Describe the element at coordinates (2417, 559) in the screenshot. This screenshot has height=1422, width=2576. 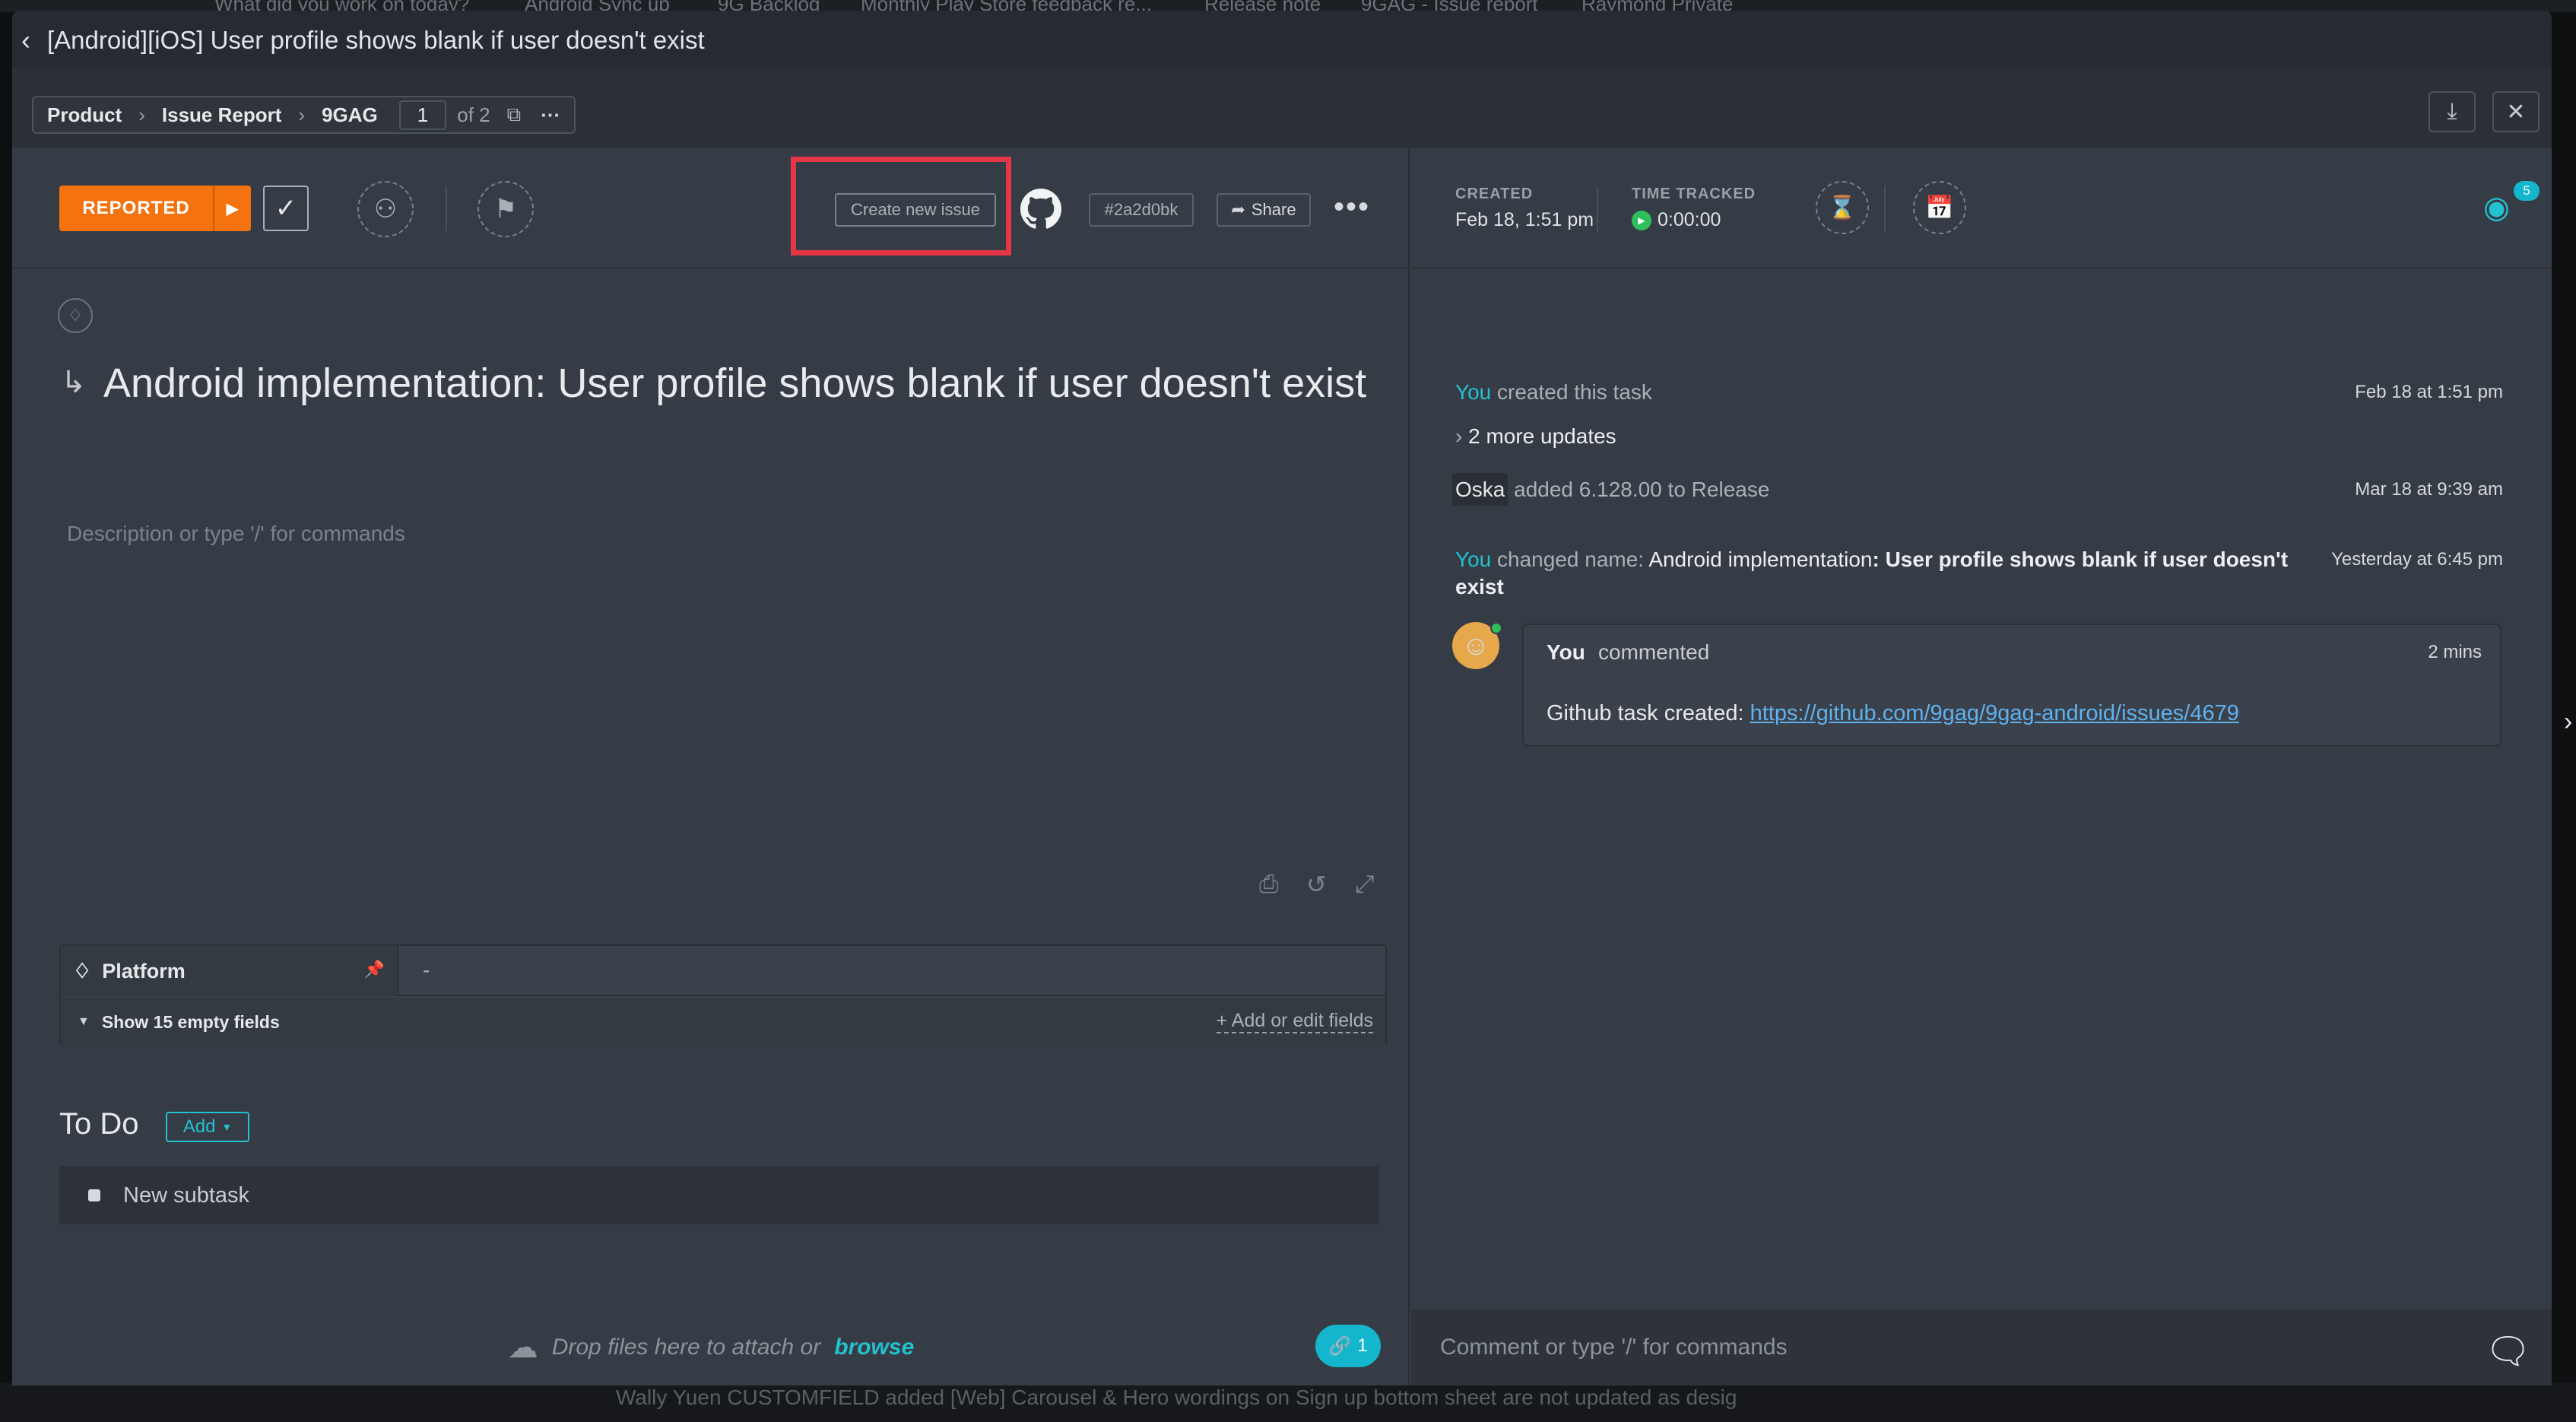
I see `activity-time: Yesterday at 6:45 pm` at that location.